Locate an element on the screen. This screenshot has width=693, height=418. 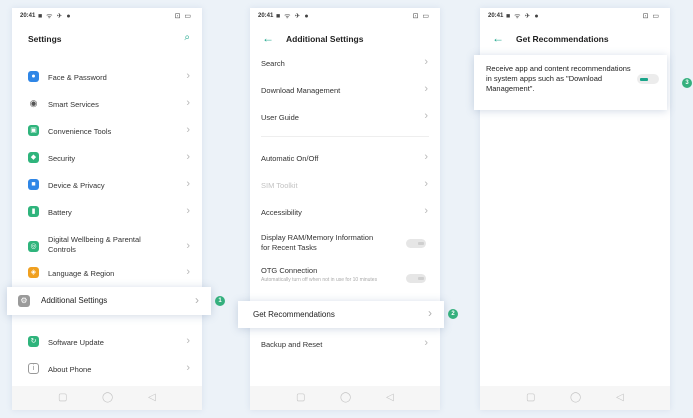
step-badge-2: 2 is located at coordinates (453, 314).